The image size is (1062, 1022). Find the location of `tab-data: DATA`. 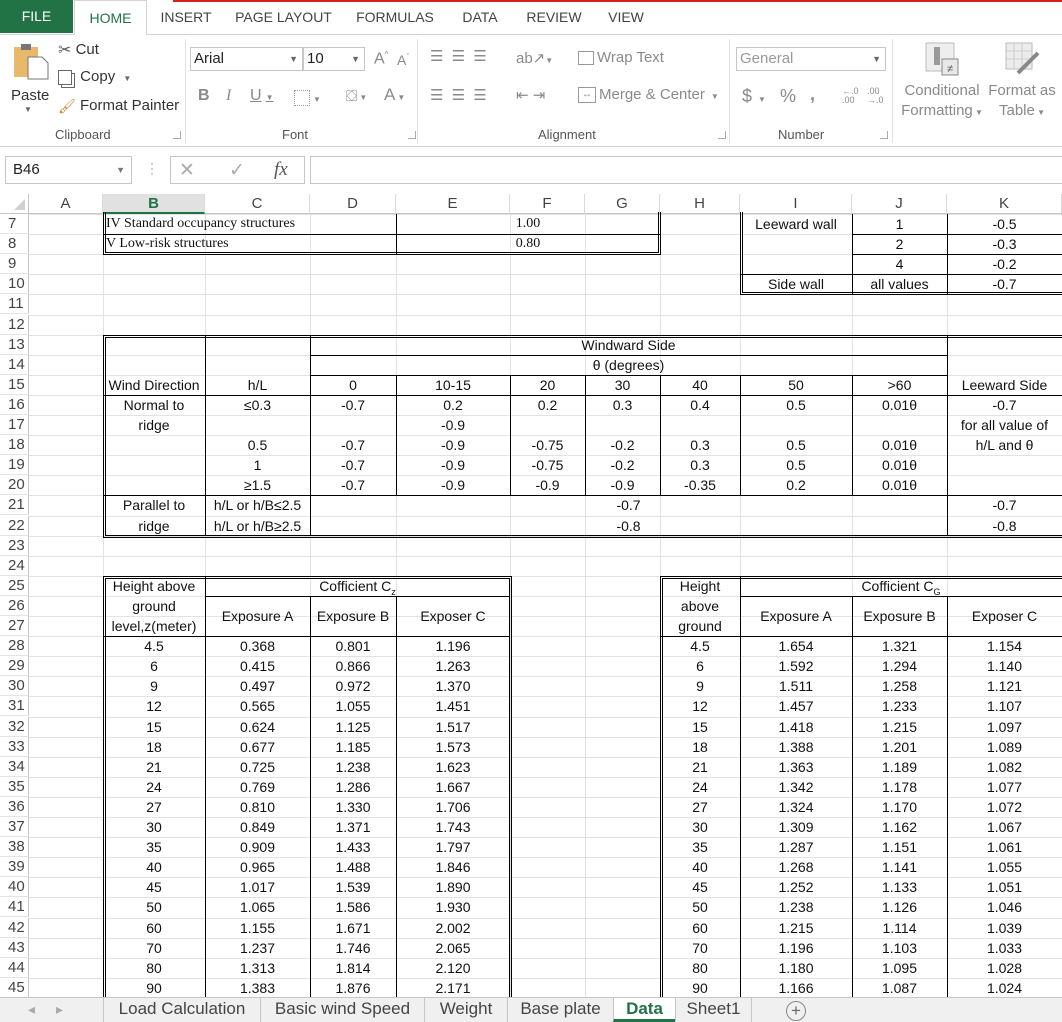

tab-data: DATA is located at coordinates (480, 17).